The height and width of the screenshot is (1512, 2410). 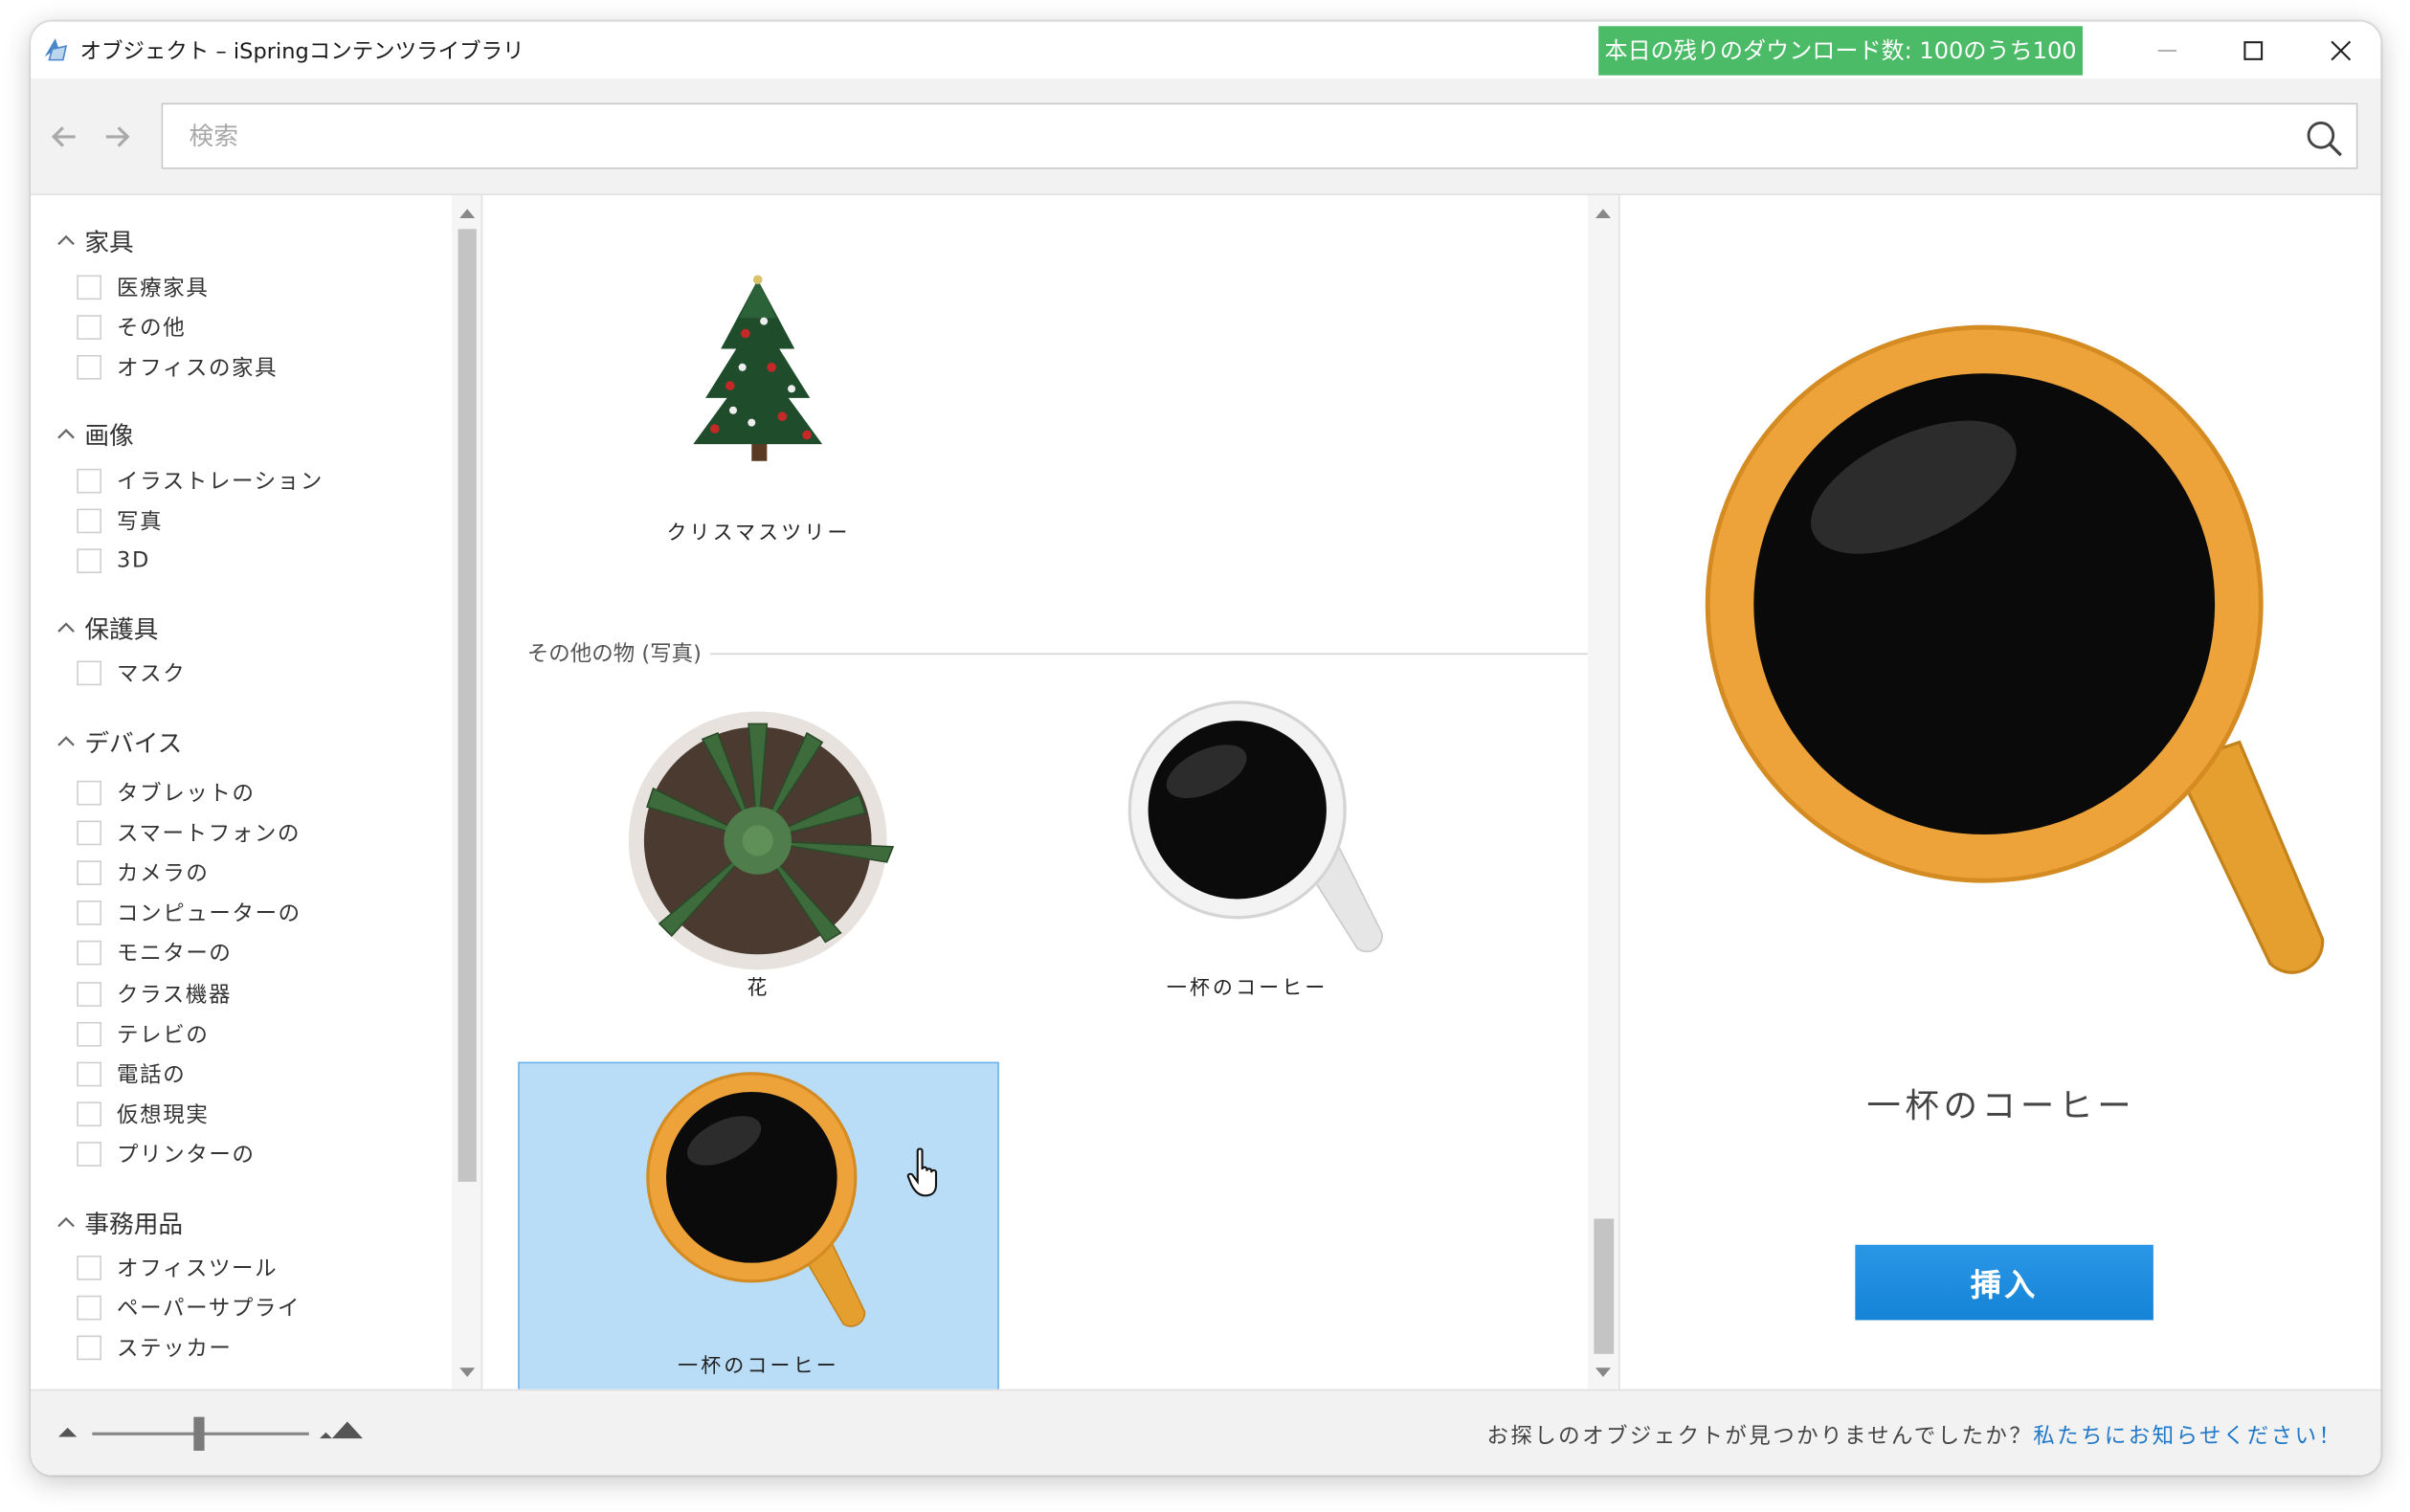 I want to click on maximize-button, so click(x=2253, y=49).